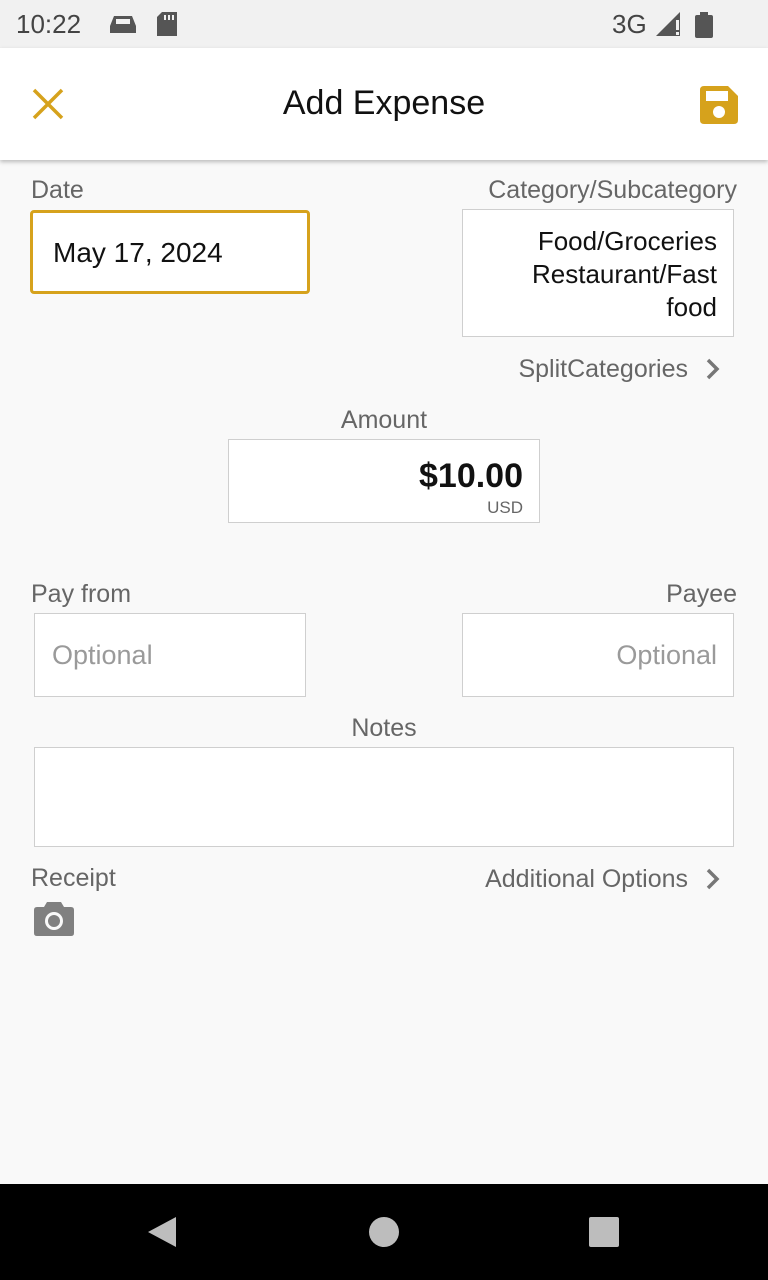  I want to click on network-type: 3G, so click(629, 24).